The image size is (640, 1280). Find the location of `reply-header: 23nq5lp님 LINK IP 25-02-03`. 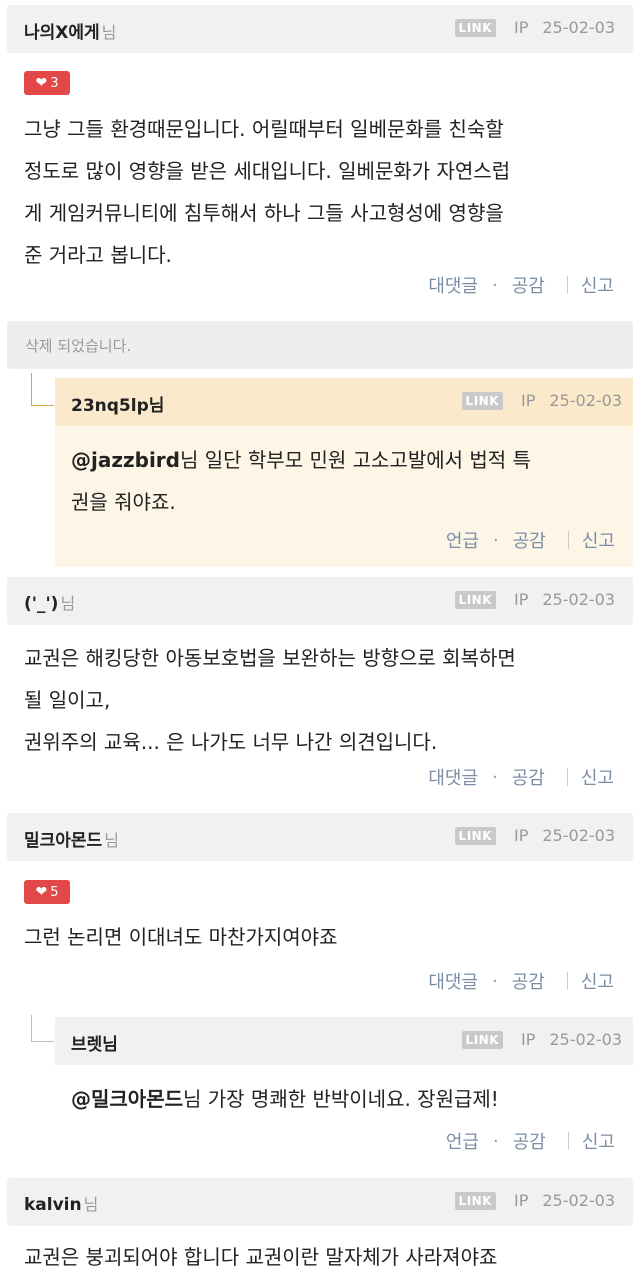

reply-header: 23nq5lp님 LINK IP 25-02-03 is located at coordinates (344, 402).